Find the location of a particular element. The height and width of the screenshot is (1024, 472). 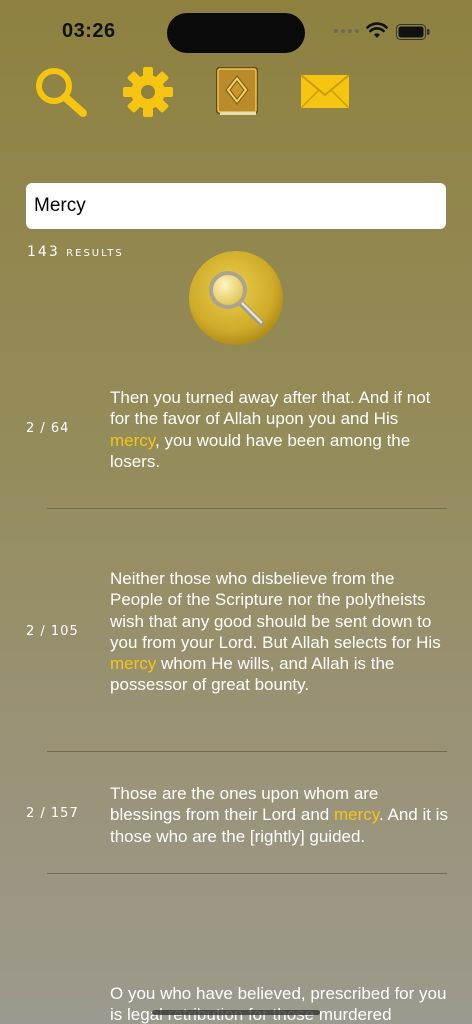

envelope-icon is located at coordinates (325, 91).